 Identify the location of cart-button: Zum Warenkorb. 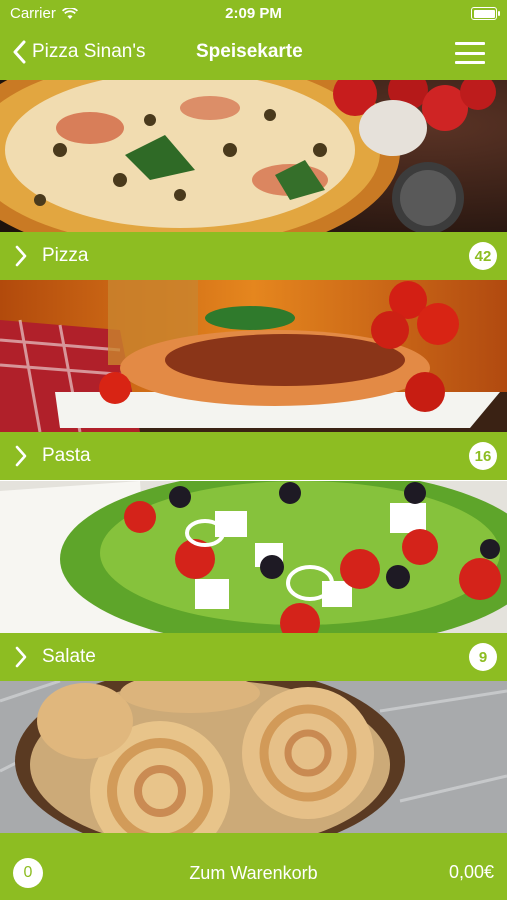
(253, 873).